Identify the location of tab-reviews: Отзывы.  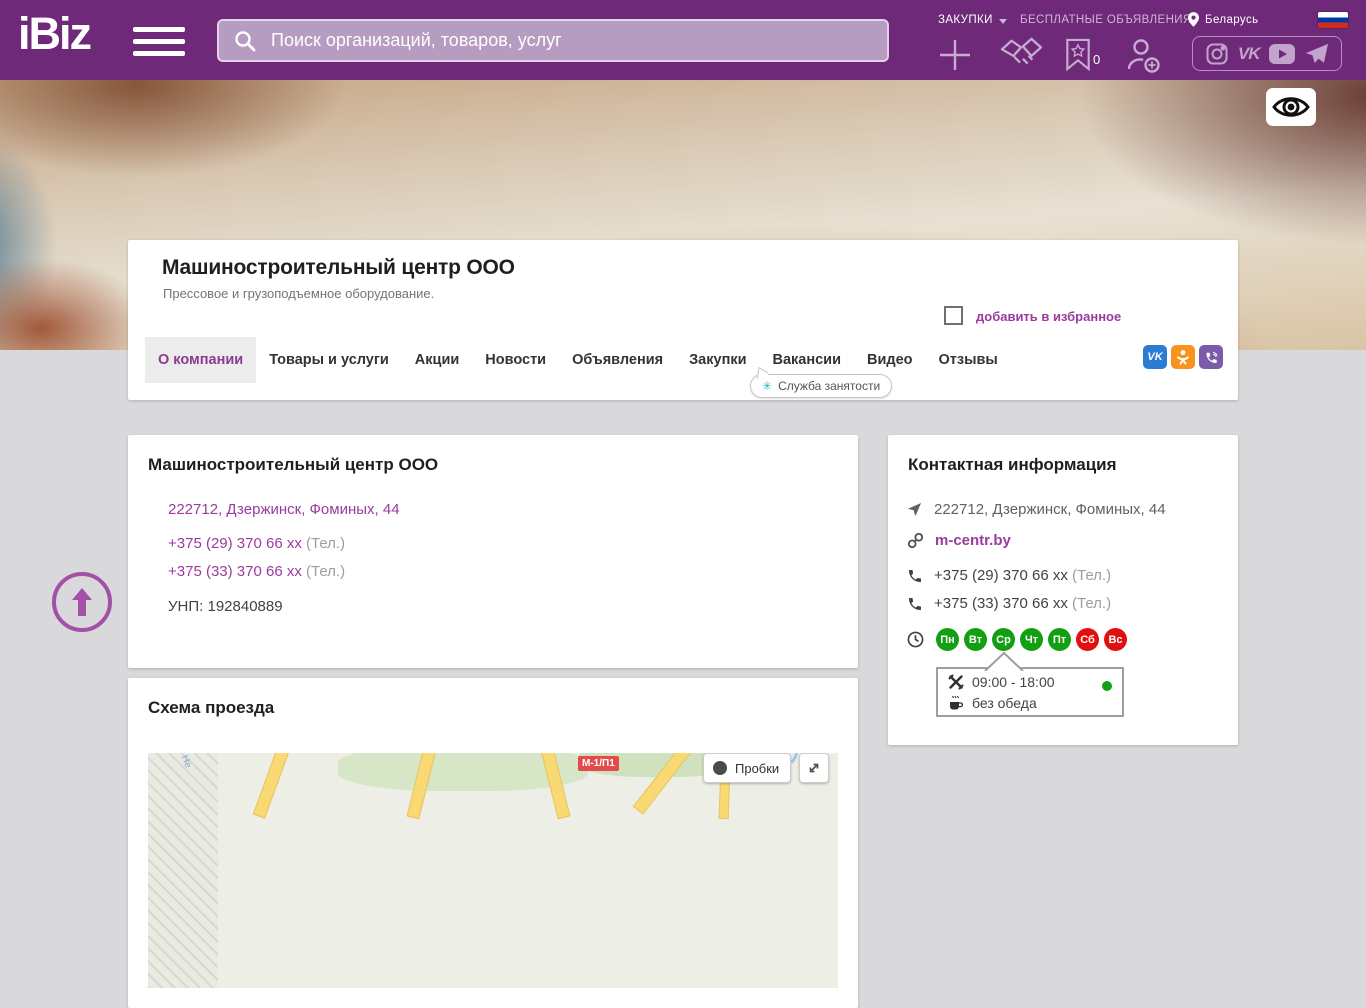
(968, 360).